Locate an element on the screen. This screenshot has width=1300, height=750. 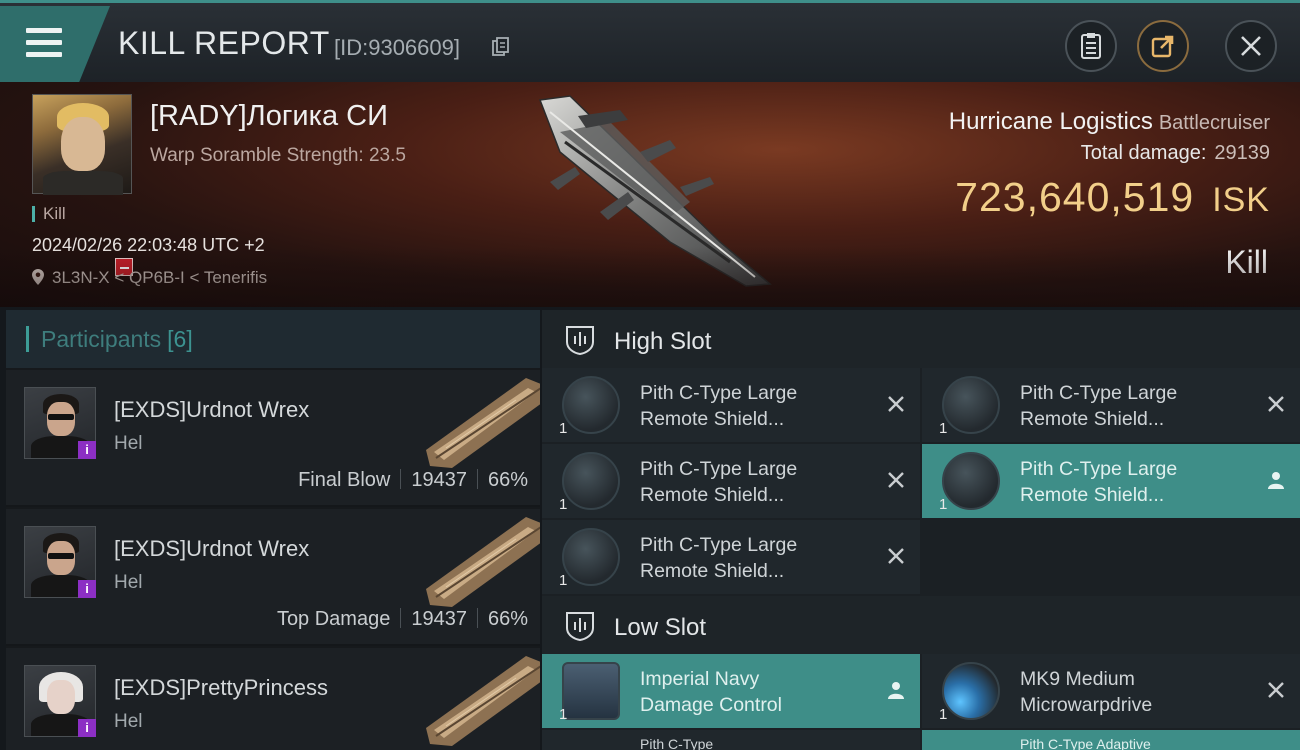
high-slot-icon is located at coordinates (580, 341).